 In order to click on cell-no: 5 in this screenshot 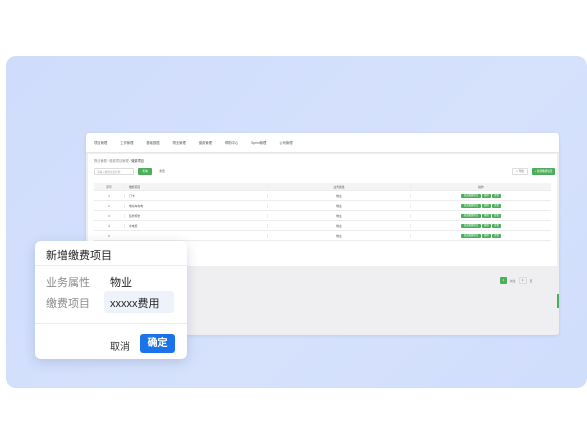, I will do `click(109, 235)`.